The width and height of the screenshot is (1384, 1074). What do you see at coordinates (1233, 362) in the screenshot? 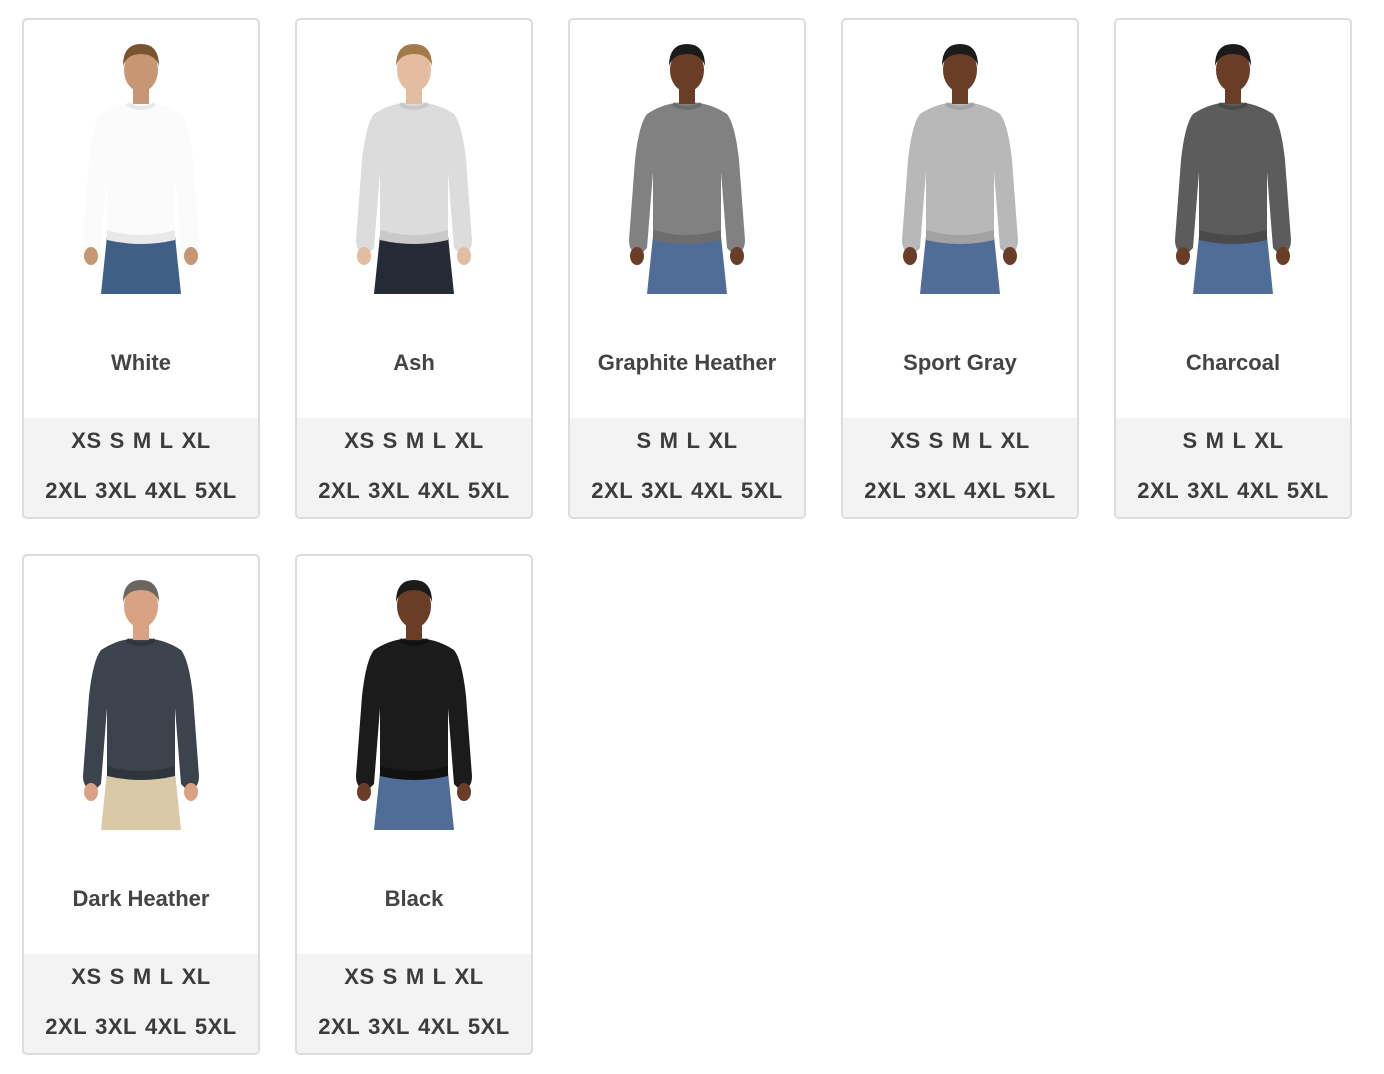
I see `color-name: Charcoal` at bounding box center [1233, 362].